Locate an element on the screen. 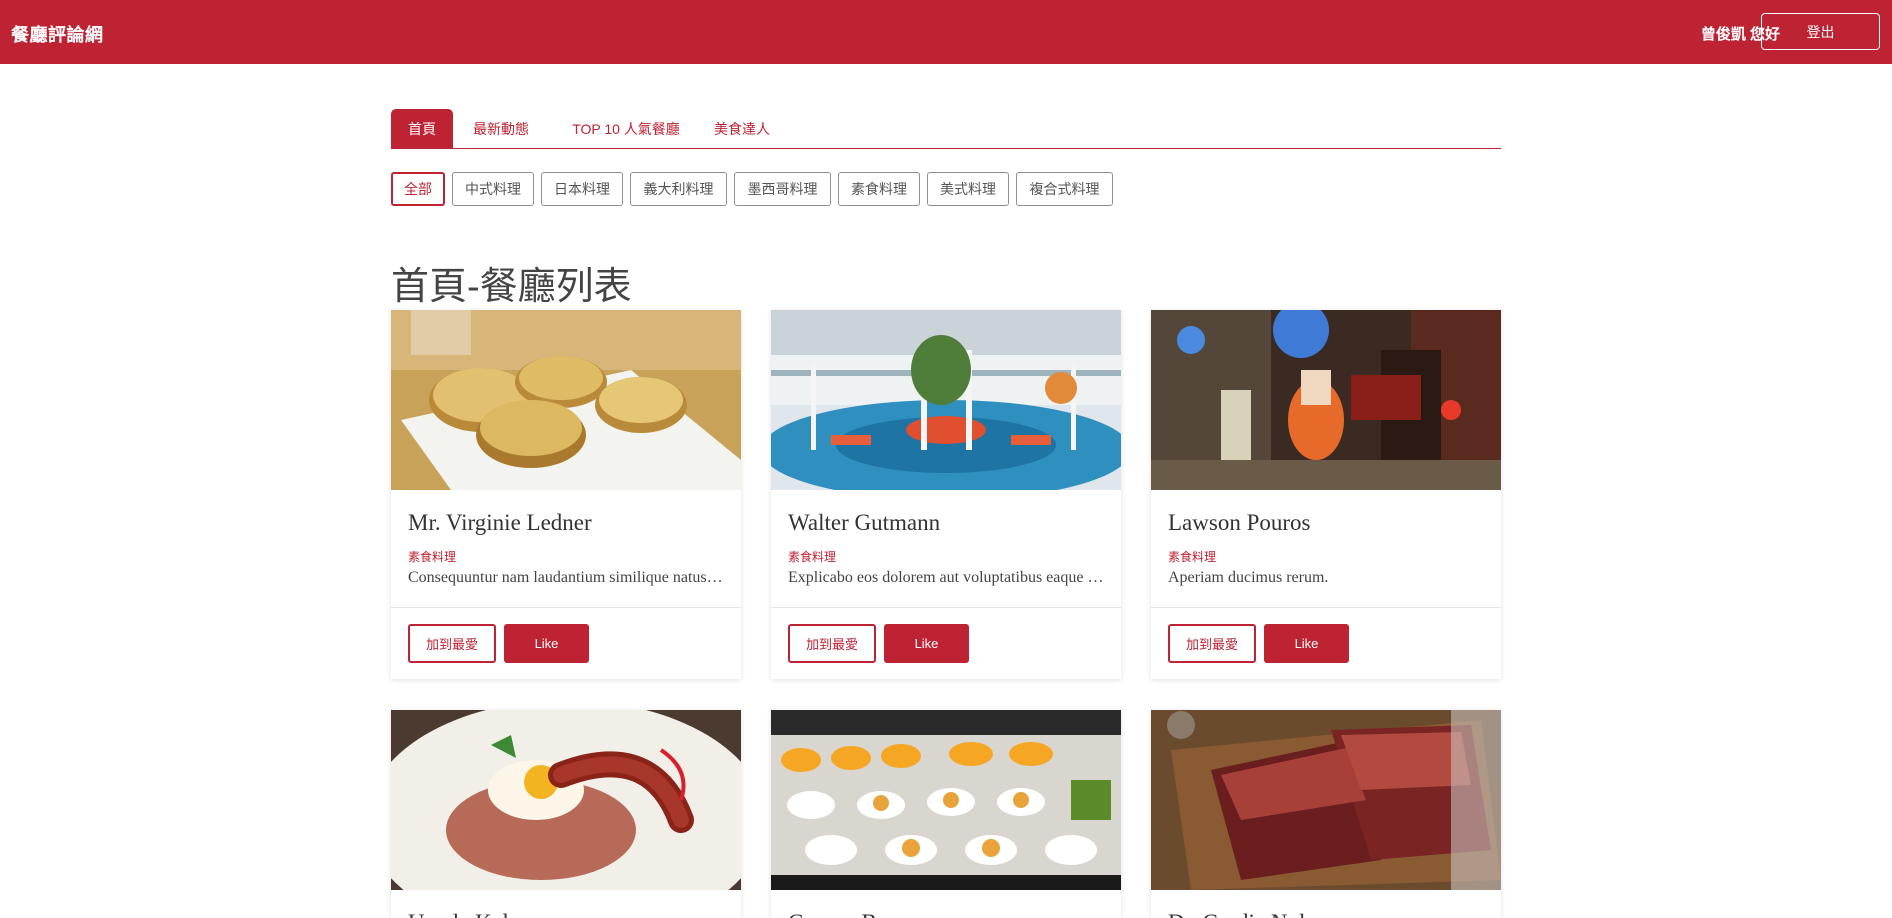 The image size is (1892, 918). restaurant-name: Dr. Cordie Nol is located at coordinates (1236, 914).